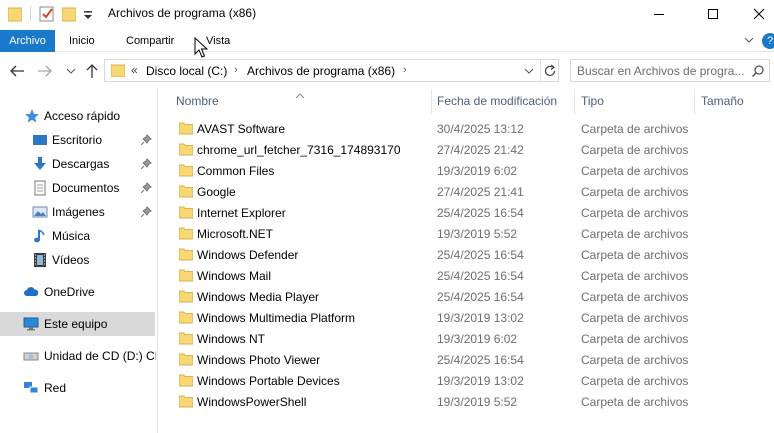  What do you see at coordinates (92, 71) in the screenshot?
I see `up-arrow-icon` at bounding box center [92, 71].